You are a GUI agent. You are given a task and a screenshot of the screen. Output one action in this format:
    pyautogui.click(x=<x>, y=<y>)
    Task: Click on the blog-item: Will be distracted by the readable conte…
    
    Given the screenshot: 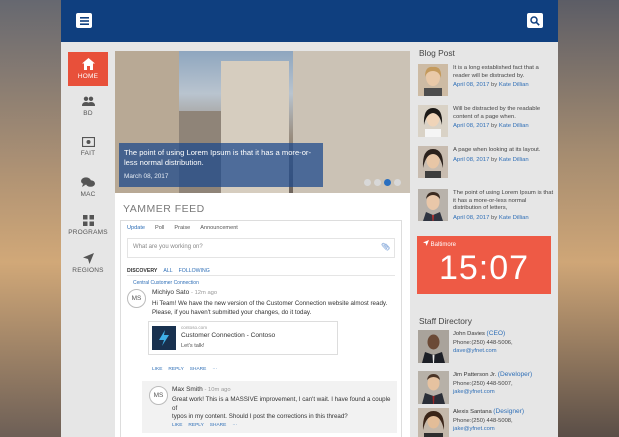 What is the action you would take?
    pyautogui.click(x=487, y=122)
    